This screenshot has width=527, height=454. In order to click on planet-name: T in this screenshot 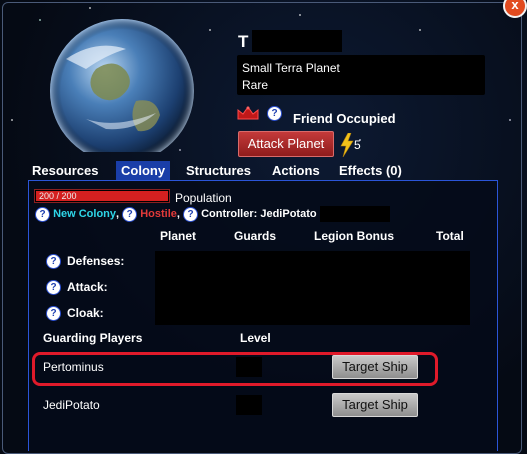, I will do `click(243, 41)`.